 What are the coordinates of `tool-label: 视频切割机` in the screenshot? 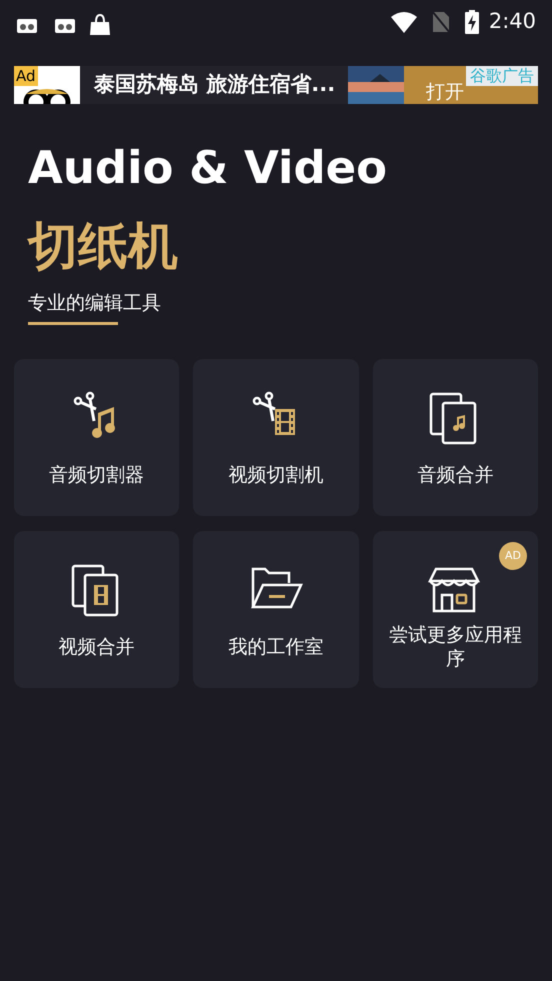 It's located at (276, 474).